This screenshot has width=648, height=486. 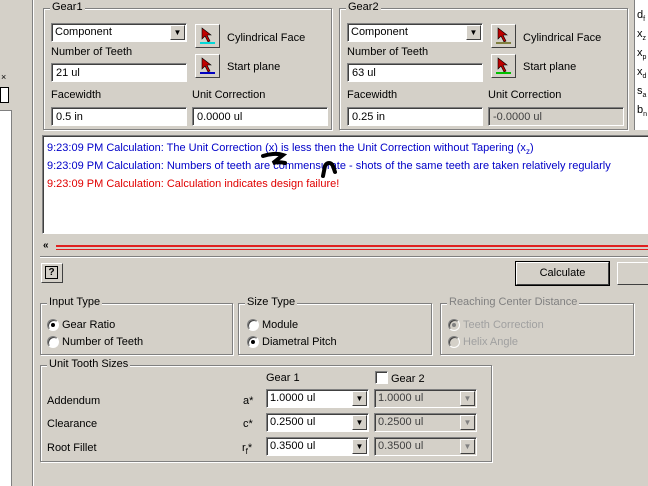 I want to click on gear1-header: Gear 1, so click(x=283, y=378).